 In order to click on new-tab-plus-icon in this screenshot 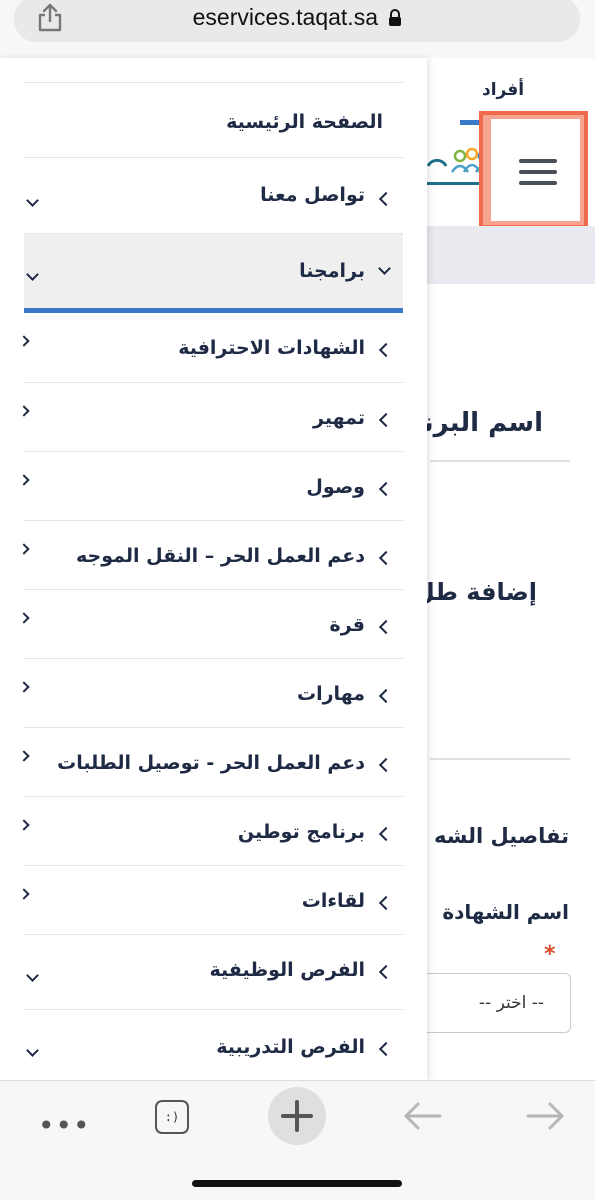, I will do `click(297, 1116)`.